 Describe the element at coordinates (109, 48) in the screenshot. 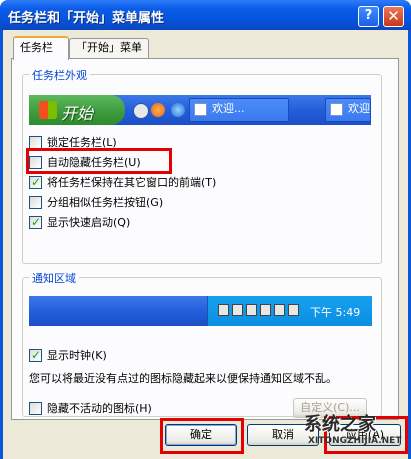

I see `tab-start-menu: 「开始」菜单` at that location.